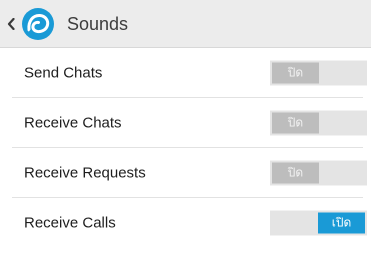  What do you see at coordinates (38, 24) in the screenshot?
I see `app-logo-icon` at bounding box center [38, 24].